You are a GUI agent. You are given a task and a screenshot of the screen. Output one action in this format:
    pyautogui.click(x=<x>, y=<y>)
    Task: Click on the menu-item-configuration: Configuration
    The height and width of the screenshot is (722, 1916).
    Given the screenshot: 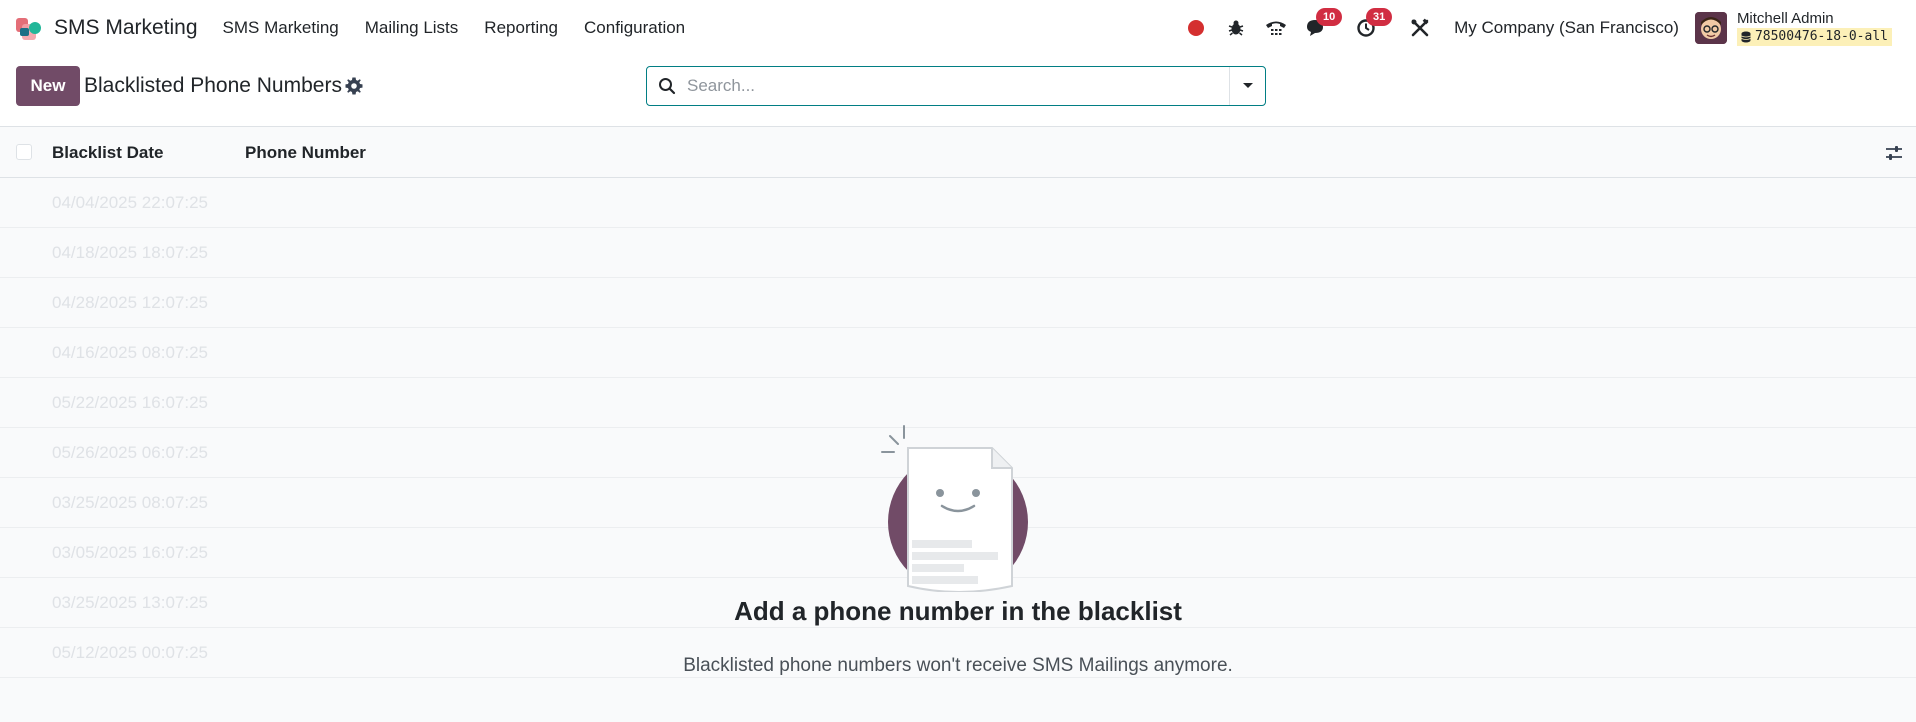 What is the action you would take?
    pyautogui.click(x=634, y=28)
    